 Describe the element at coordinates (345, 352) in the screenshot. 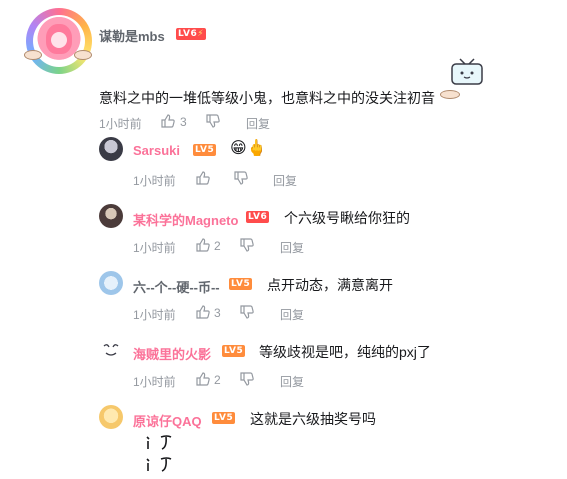

I see `reply-text: 等级歧视是吧，纯纯的pxj了` at that location.